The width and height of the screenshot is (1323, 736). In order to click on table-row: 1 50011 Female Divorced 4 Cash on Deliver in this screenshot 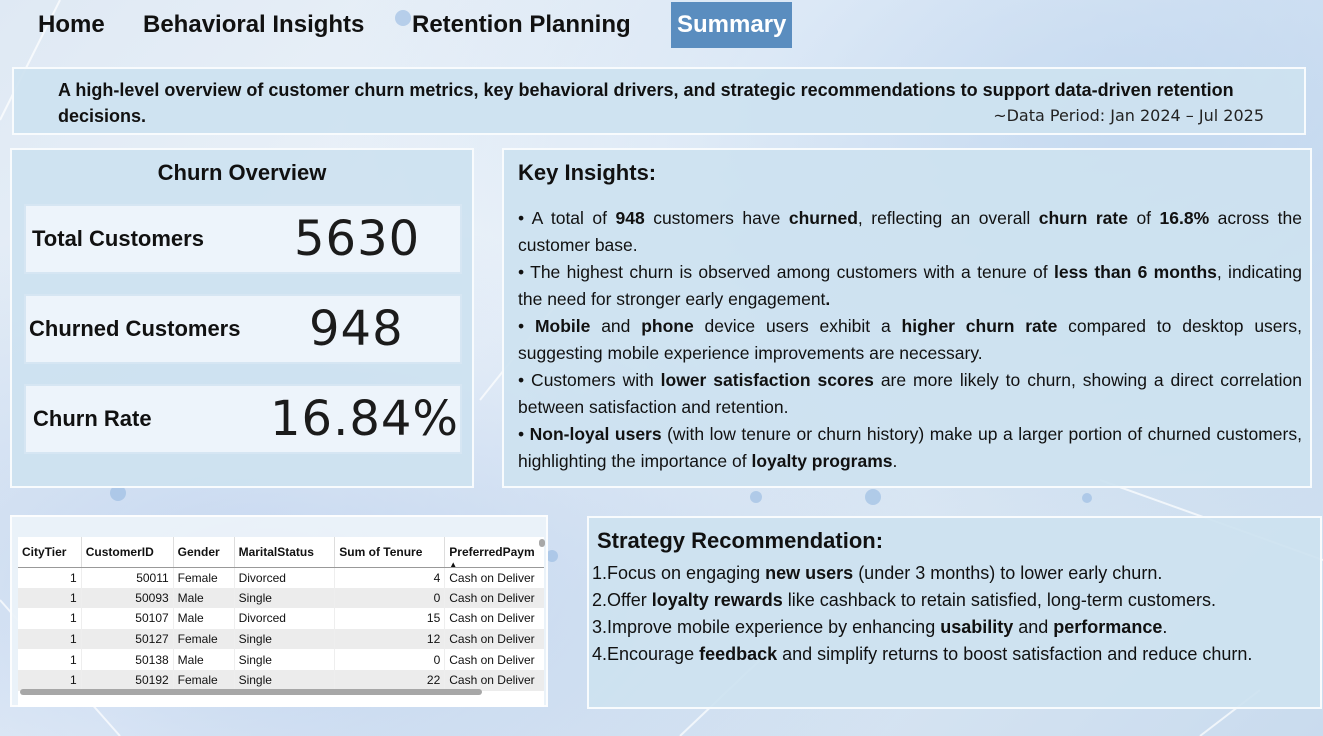, I will do `click(281, 577)`.